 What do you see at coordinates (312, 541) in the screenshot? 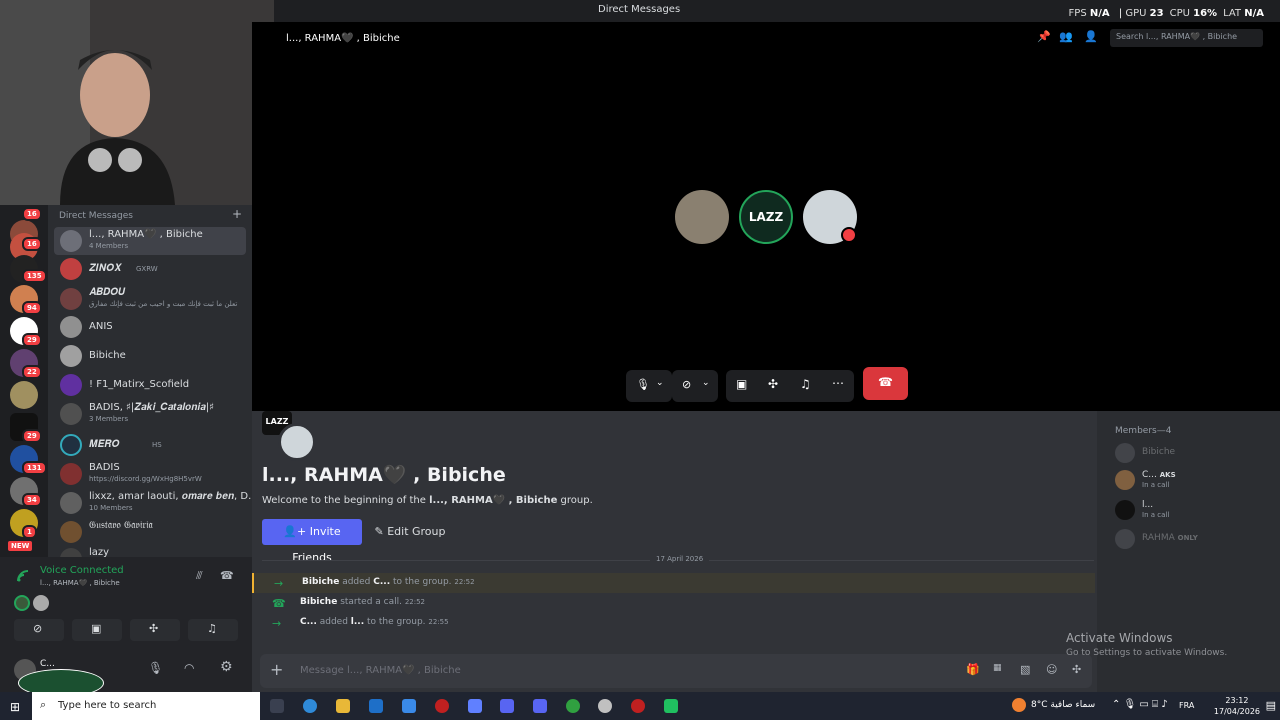
I see `invite-friends-button: 👤+ Invite Friends` at bounding box center [312, 541].